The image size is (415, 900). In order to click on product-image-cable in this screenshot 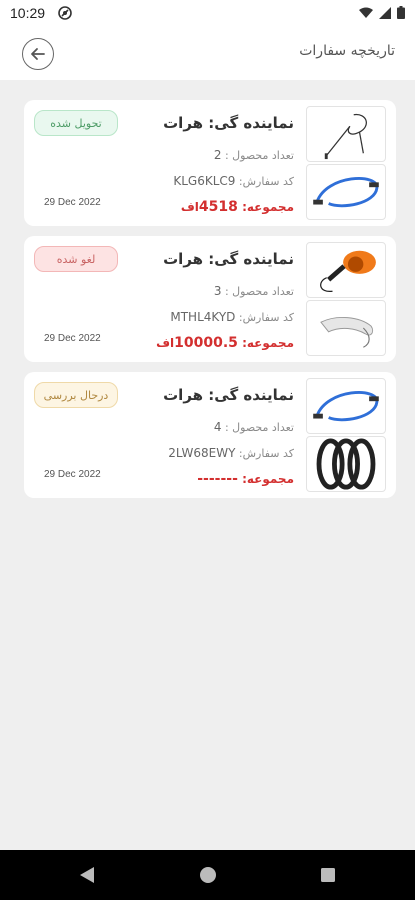, I will do `click(346, 134)`.